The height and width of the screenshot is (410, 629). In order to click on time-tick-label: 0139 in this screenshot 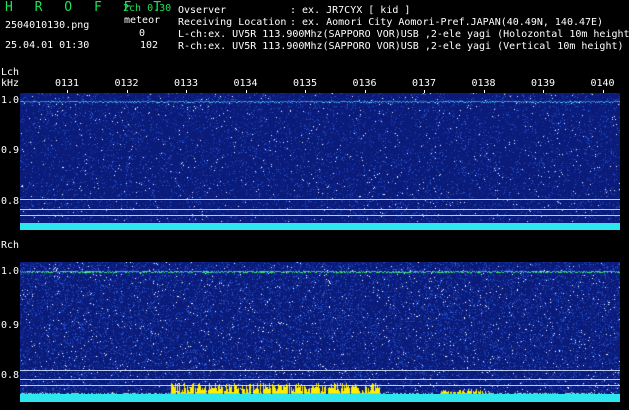, I will do `click(543, 83)`.